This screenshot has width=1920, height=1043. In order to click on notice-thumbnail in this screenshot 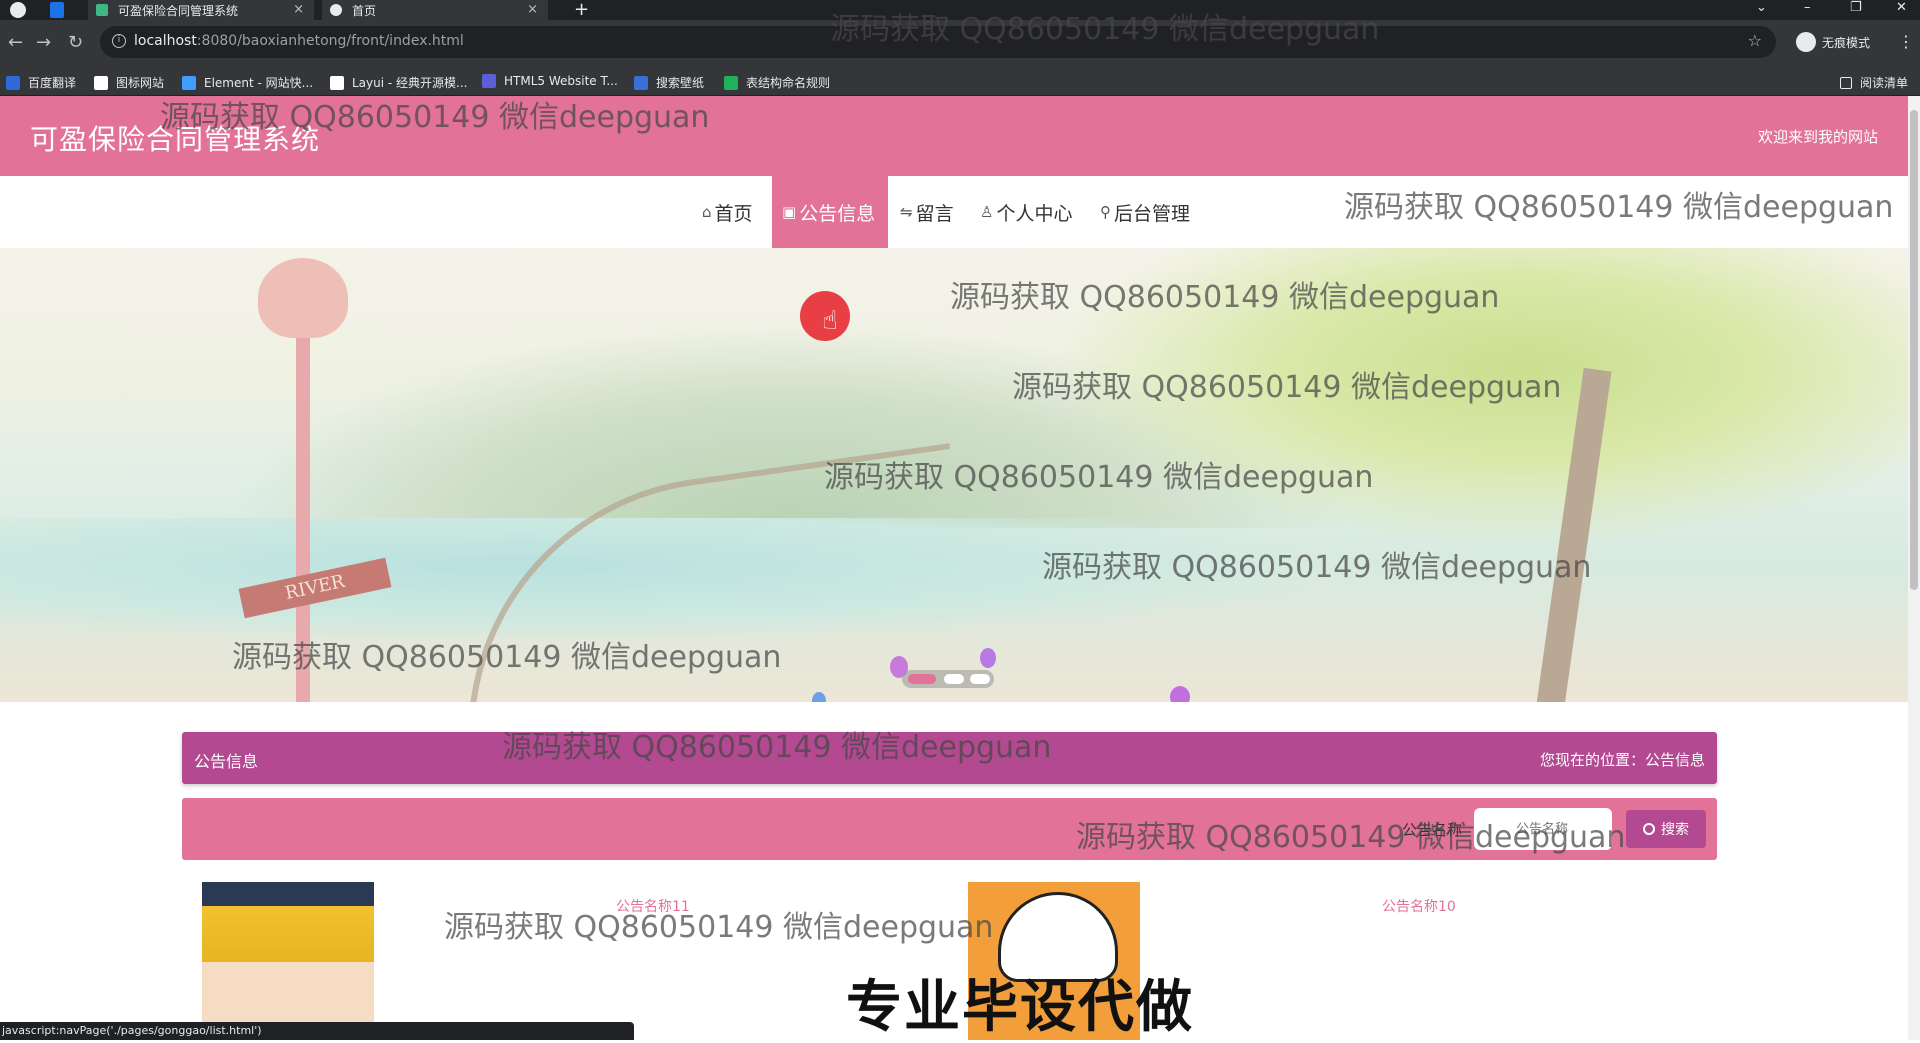, I will do `click(288, 961)`.